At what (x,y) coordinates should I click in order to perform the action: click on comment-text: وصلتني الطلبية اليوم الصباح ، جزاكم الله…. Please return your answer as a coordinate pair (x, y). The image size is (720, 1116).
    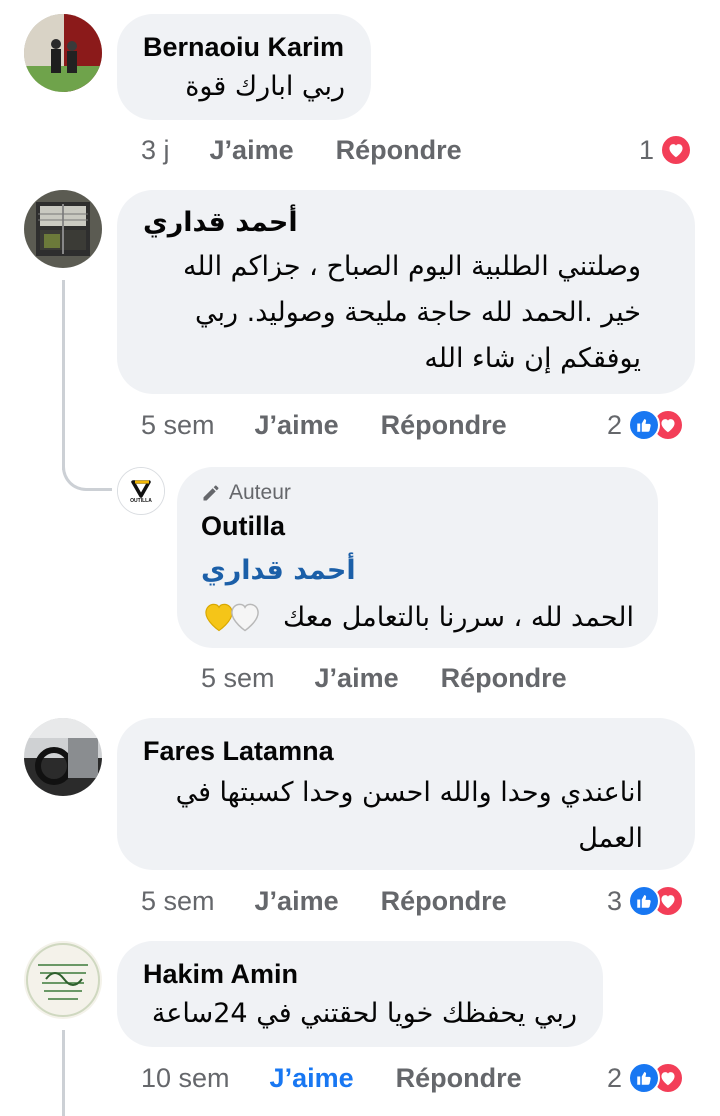
    Looking at the image, I should click on (411, 312).